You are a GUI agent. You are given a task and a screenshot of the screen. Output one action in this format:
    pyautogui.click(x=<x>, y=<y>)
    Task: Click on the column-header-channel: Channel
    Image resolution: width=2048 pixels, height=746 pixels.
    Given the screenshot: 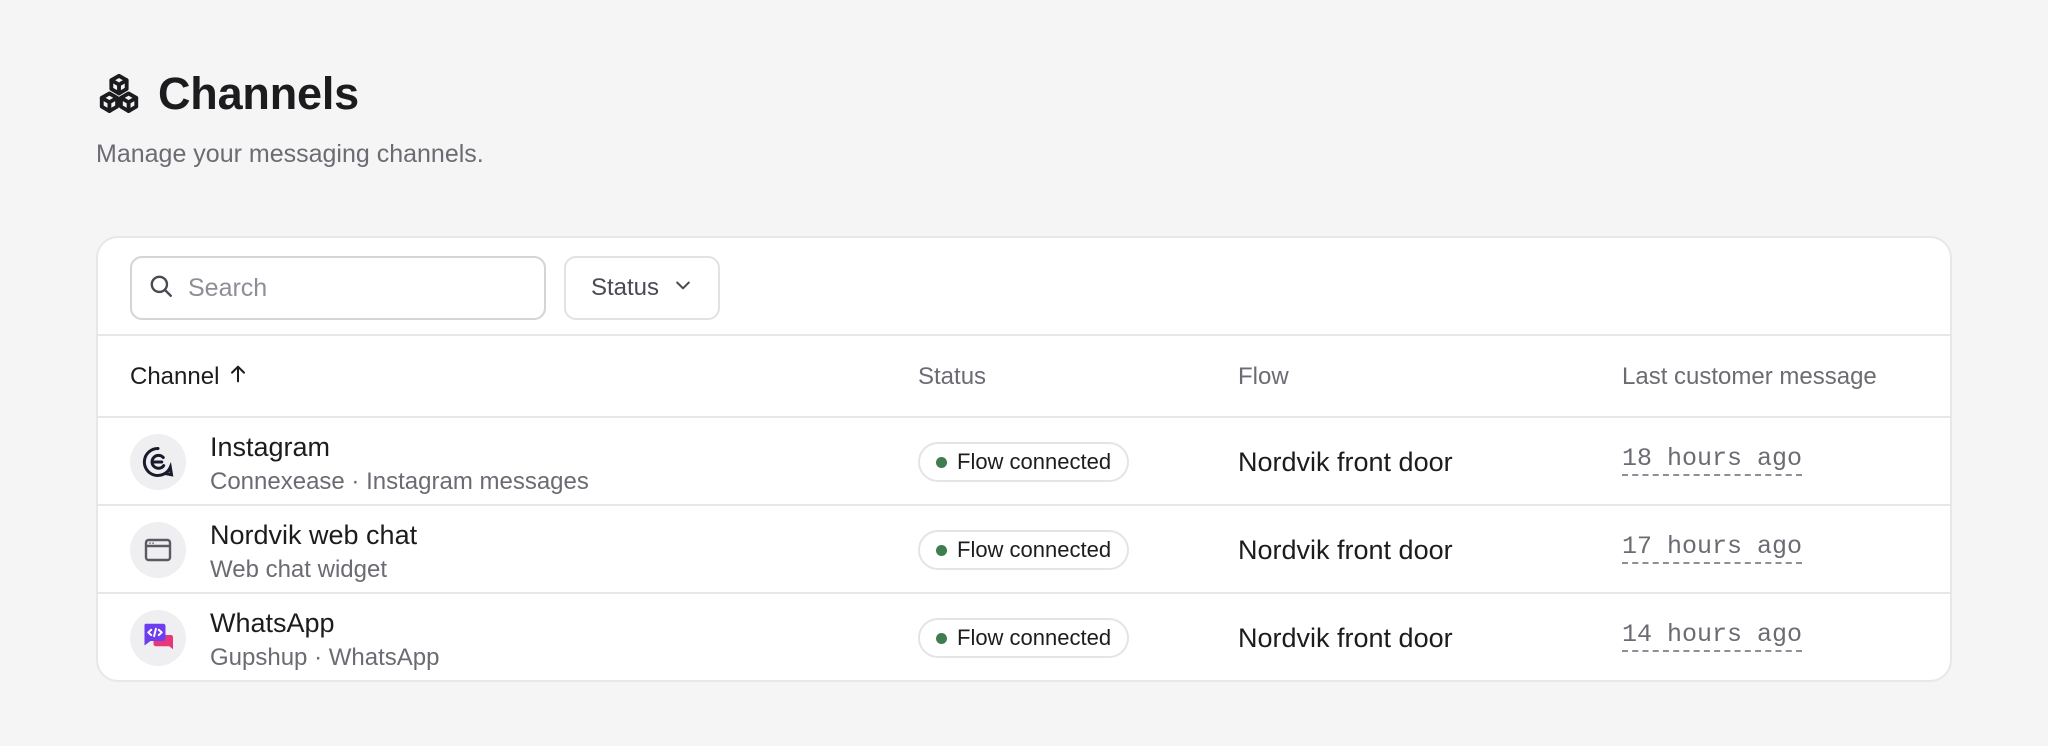 What is the action you would take?
    pyautogui.click(x=189, y=377)
    